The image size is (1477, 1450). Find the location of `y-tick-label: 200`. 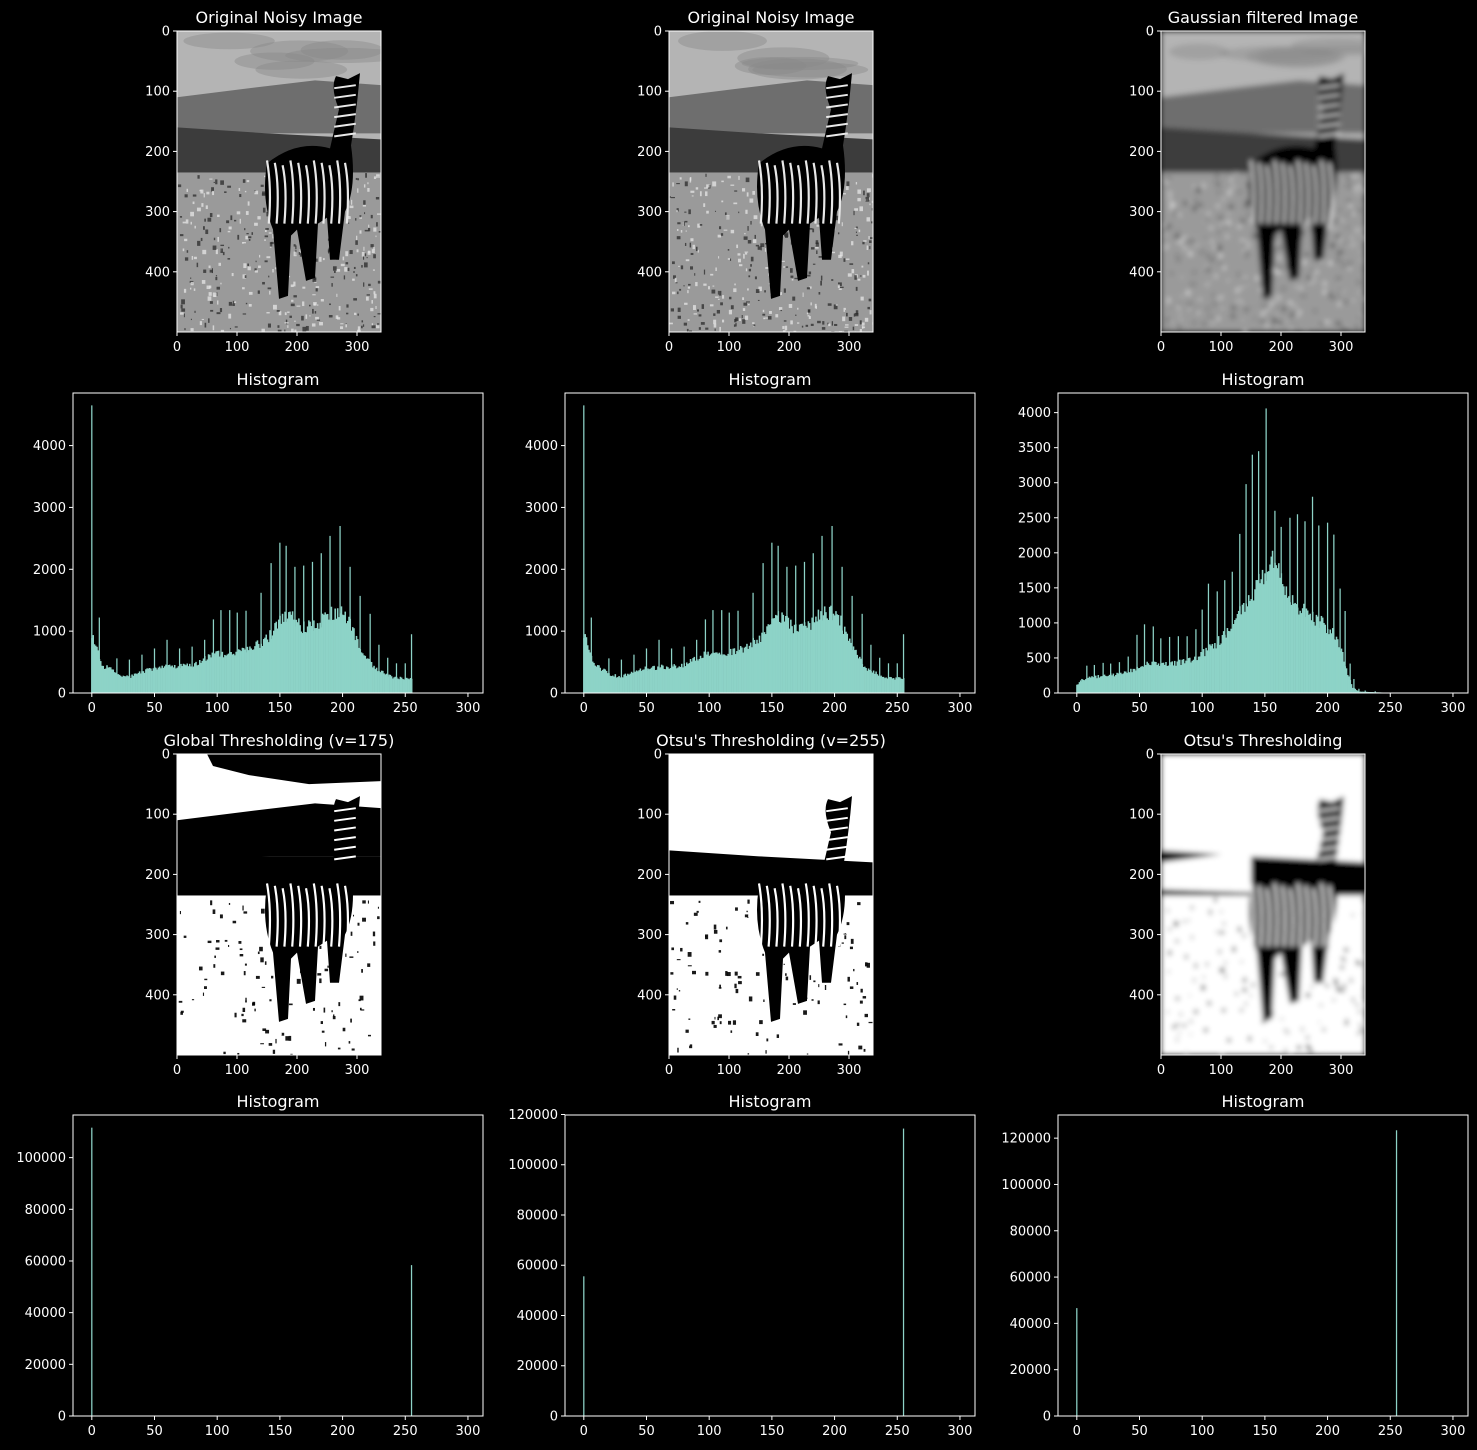

y-tick-label: 200 is located at coordinates (649, 875).